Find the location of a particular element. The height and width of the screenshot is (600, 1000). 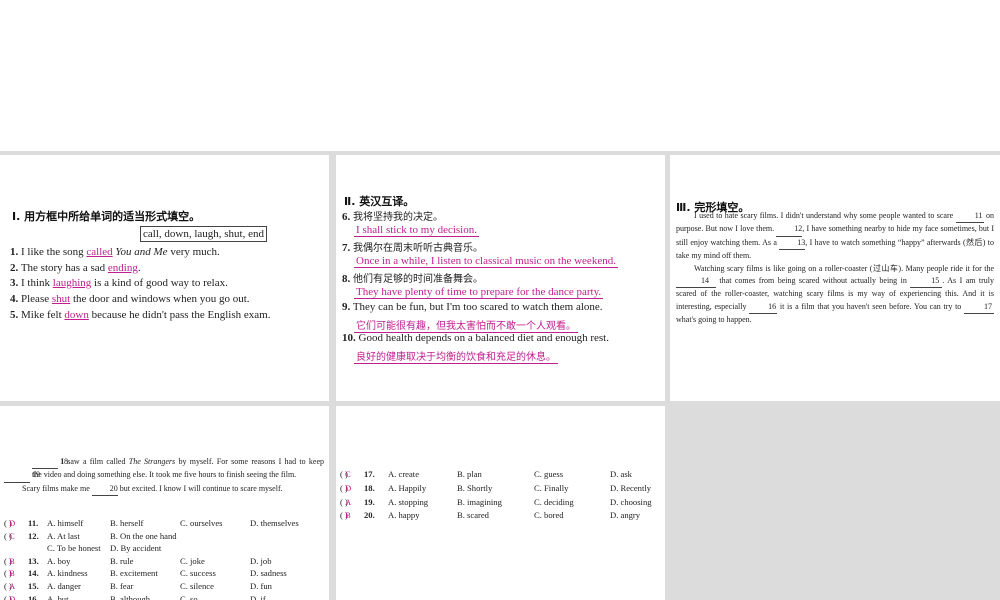

blank-14: 14 is located at coordinates (696, 282).